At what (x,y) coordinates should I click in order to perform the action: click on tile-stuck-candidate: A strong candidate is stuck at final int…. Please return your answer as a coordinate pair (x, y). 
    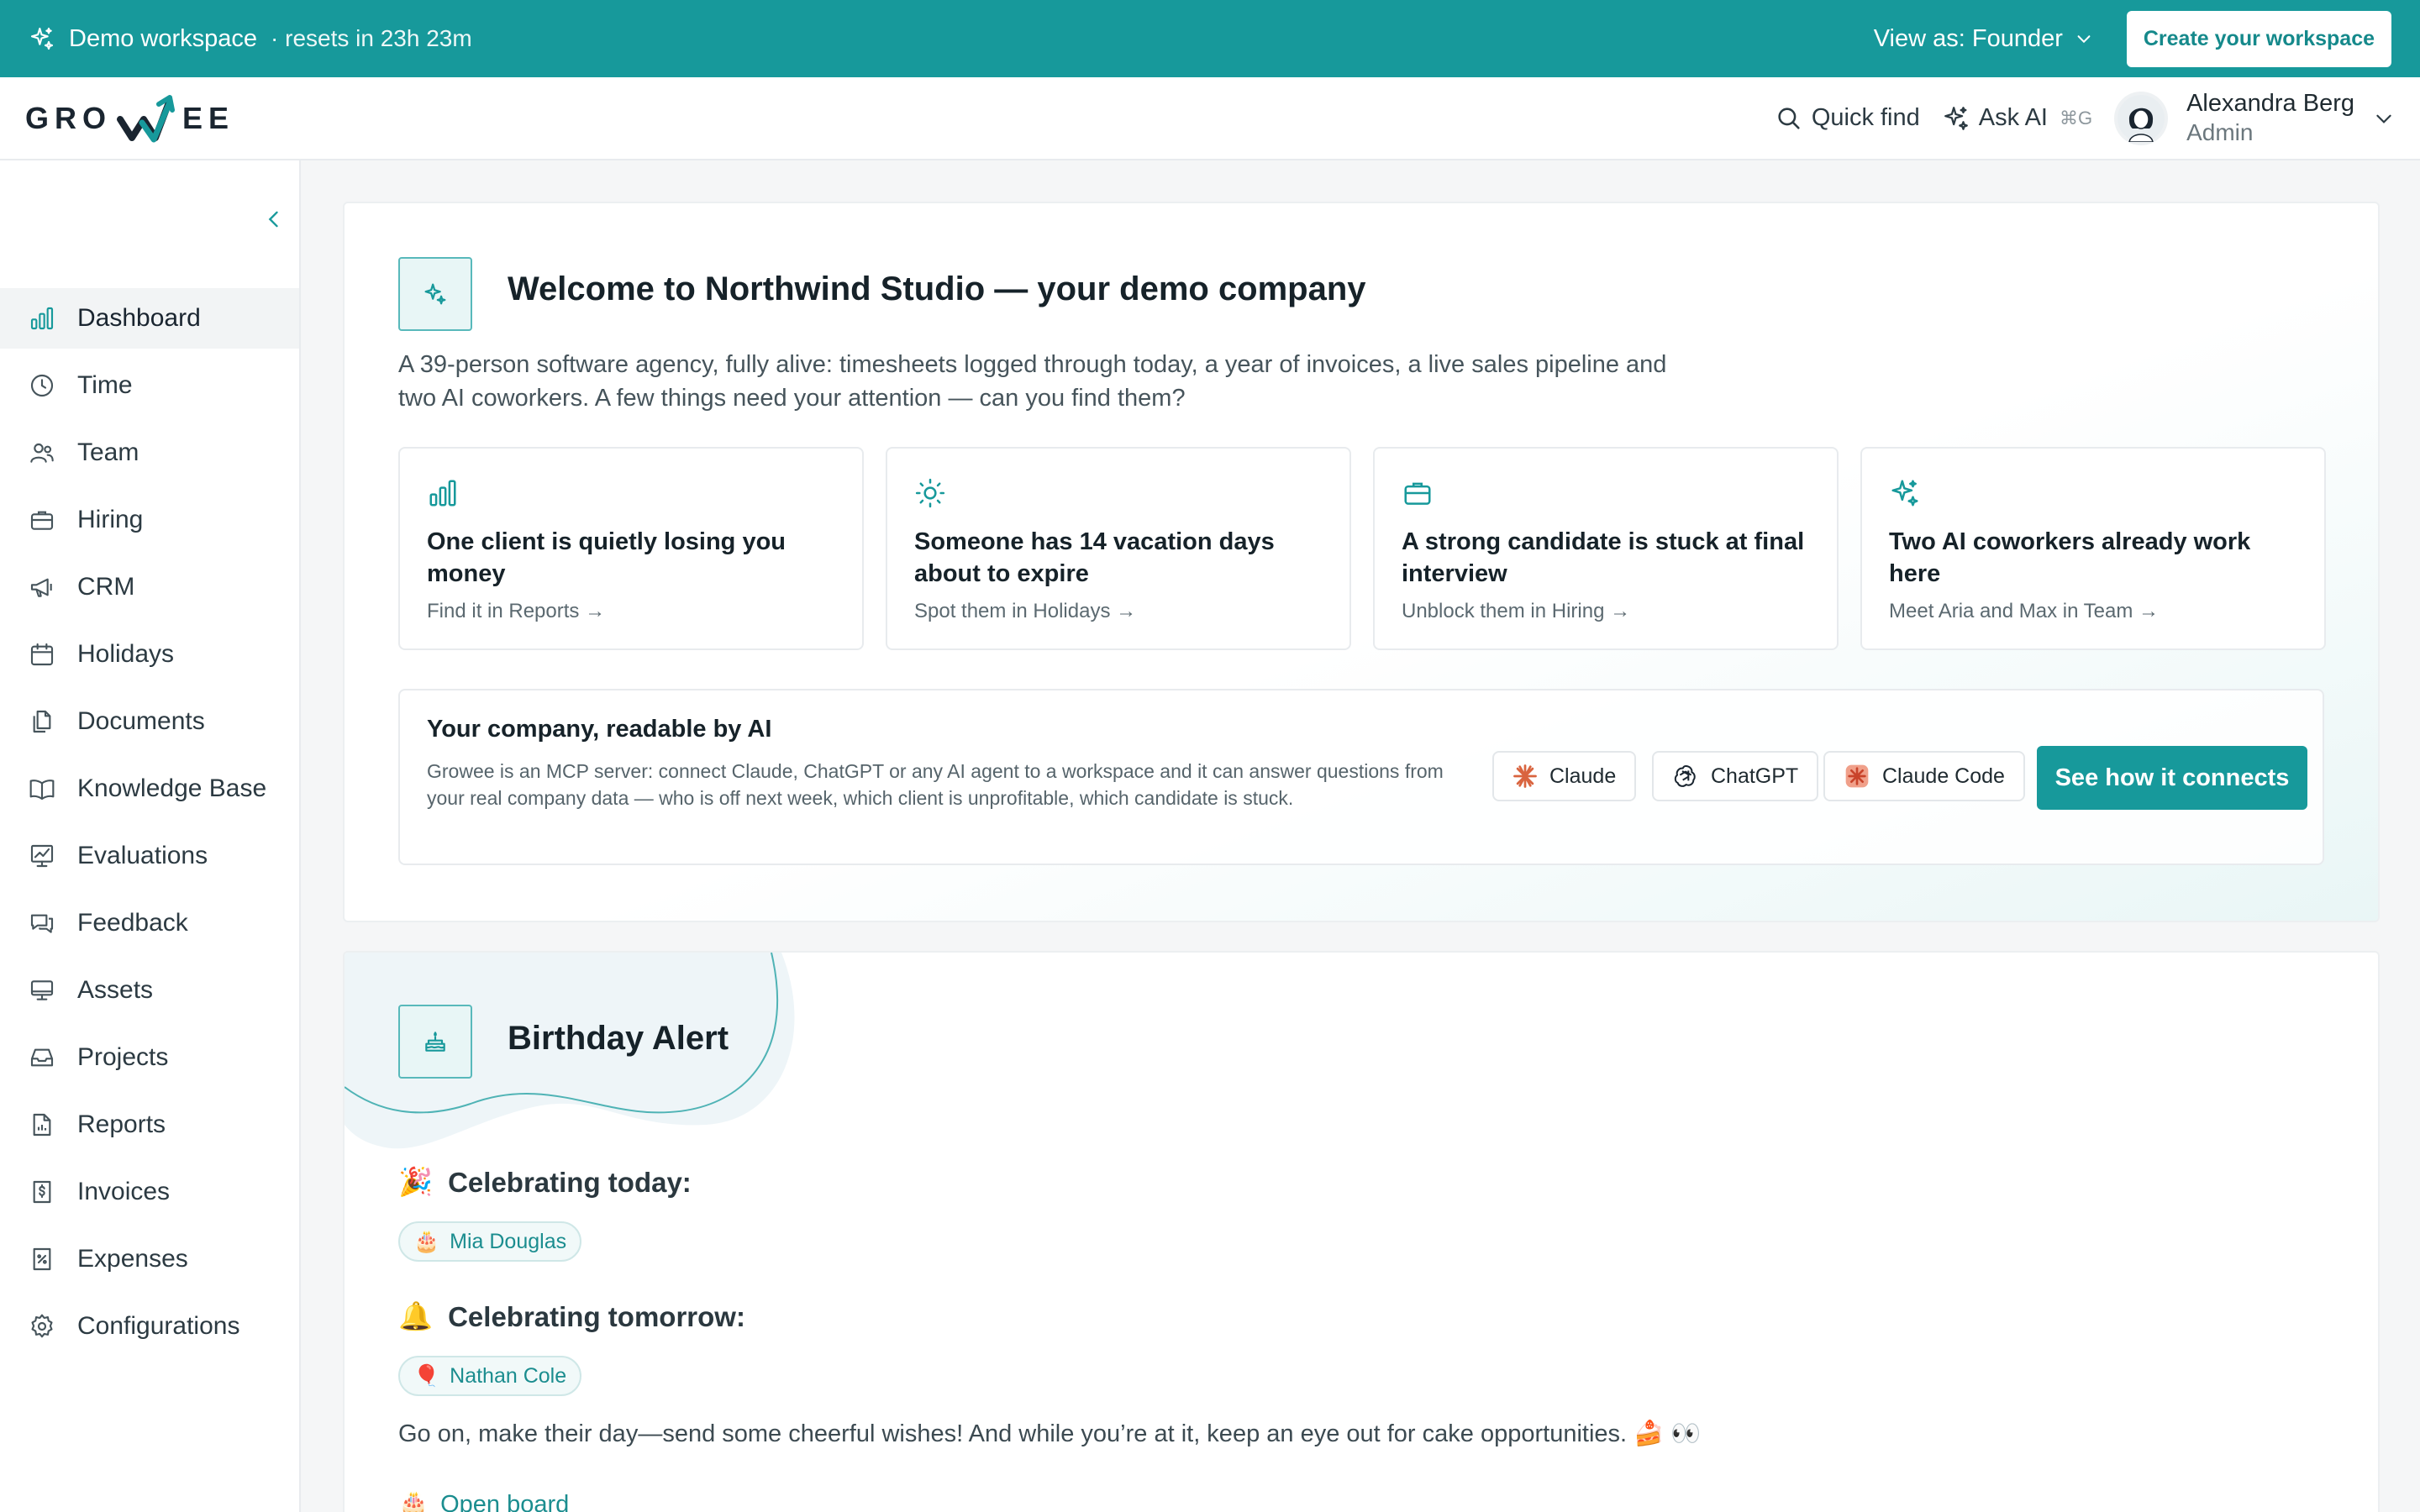
    Looking at the image, I should click on (1606, 548).